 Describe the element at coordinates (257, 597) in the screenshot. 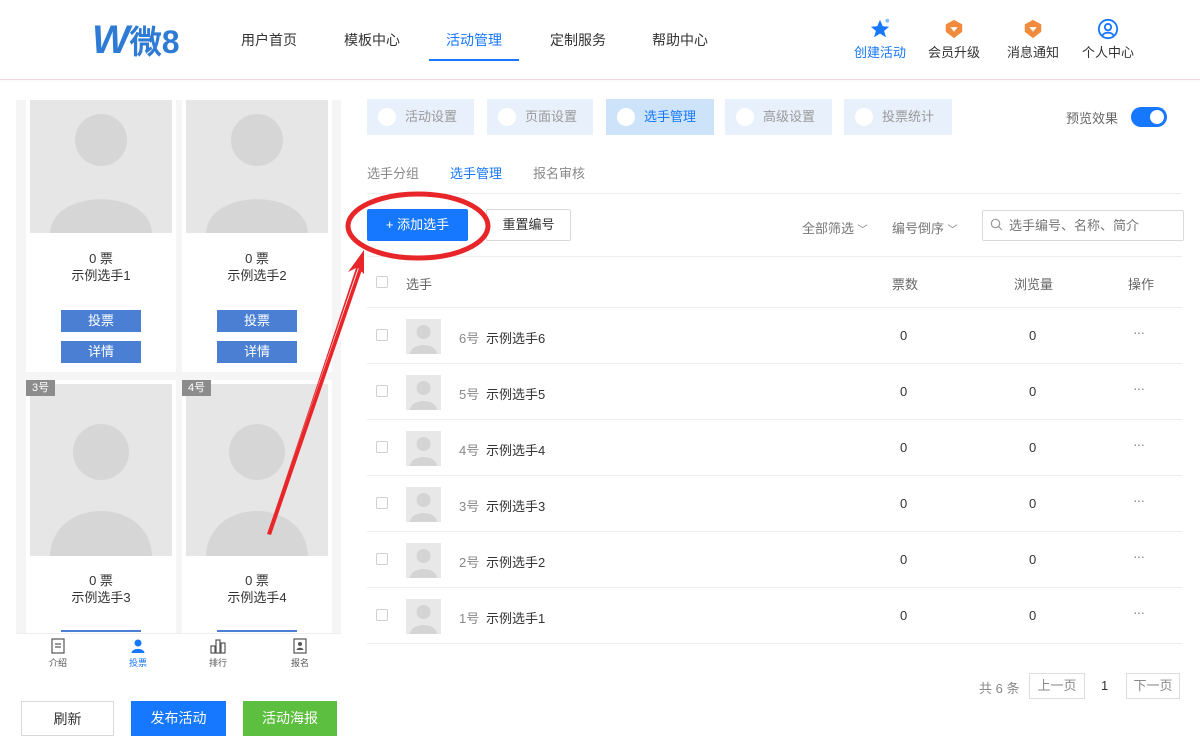

I see `card-name: 示例选手4` at that location.